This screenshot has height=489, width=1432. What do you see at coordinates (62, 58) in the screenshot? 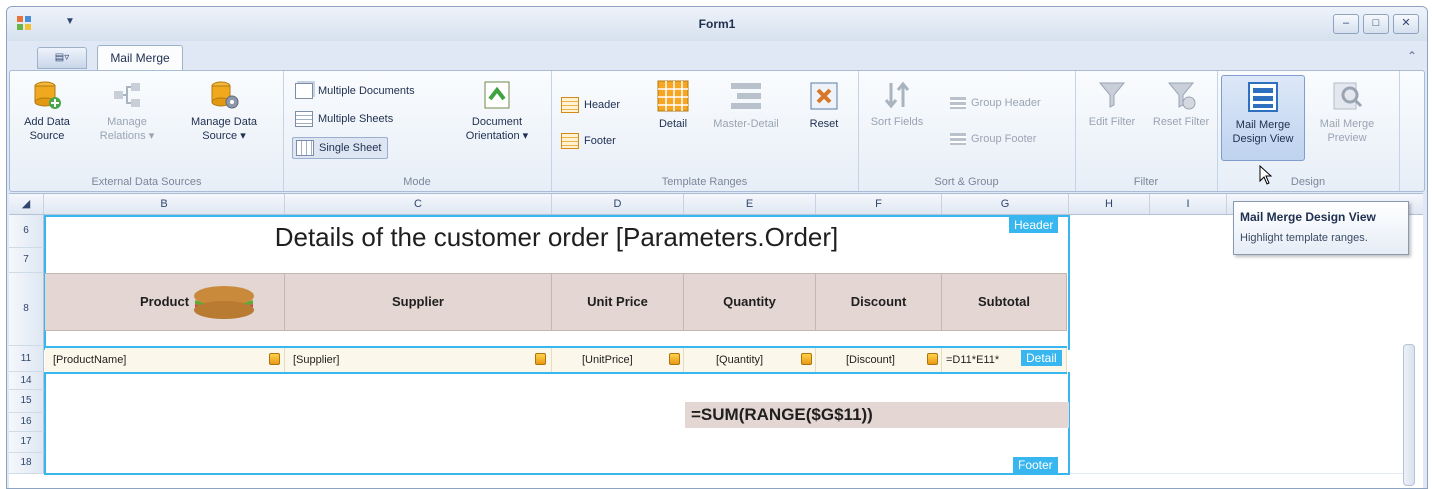
I see `file-tab: ▤▿` at bounding box center [62, 58].